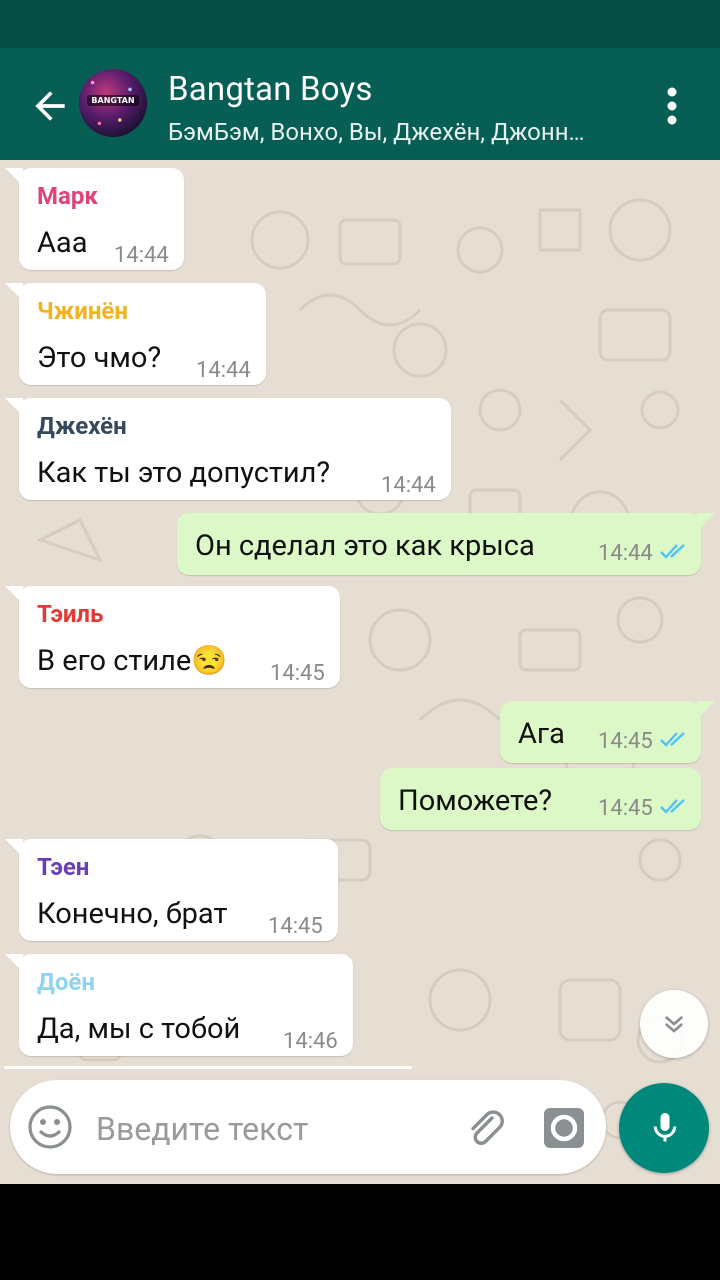  What do you see at coordinates (486, 1128) in the screenshot?
I see `attach-icon` at bounding box center [486, 1128].